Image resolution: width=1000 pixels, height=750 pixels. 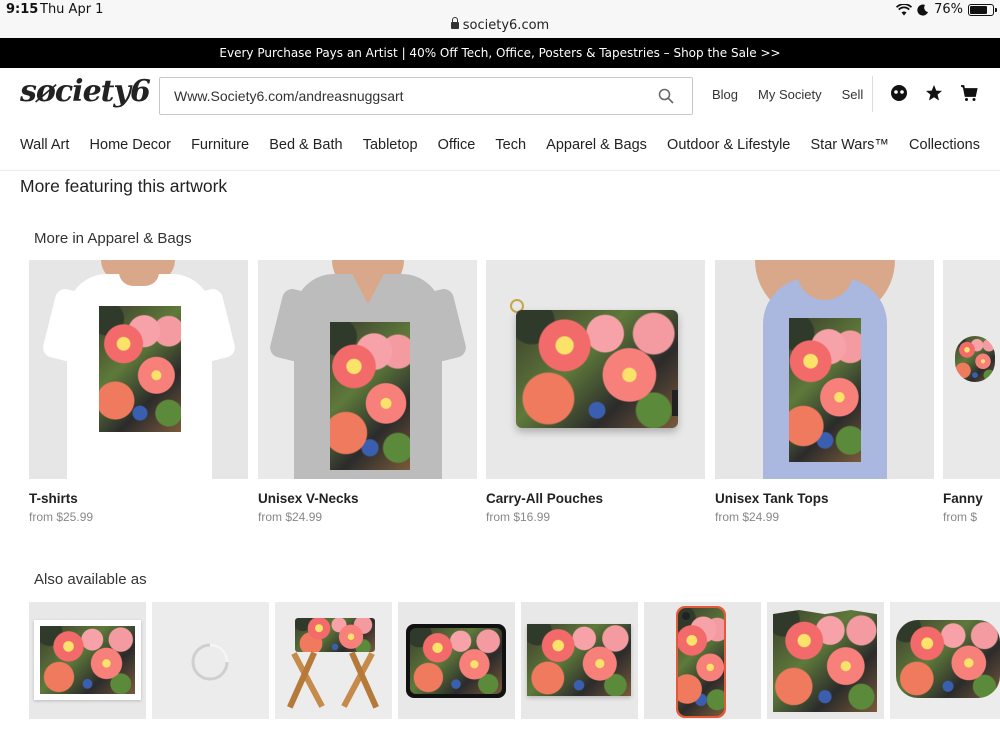 I want to click on thumb-loading, so click(x=210, y=660).